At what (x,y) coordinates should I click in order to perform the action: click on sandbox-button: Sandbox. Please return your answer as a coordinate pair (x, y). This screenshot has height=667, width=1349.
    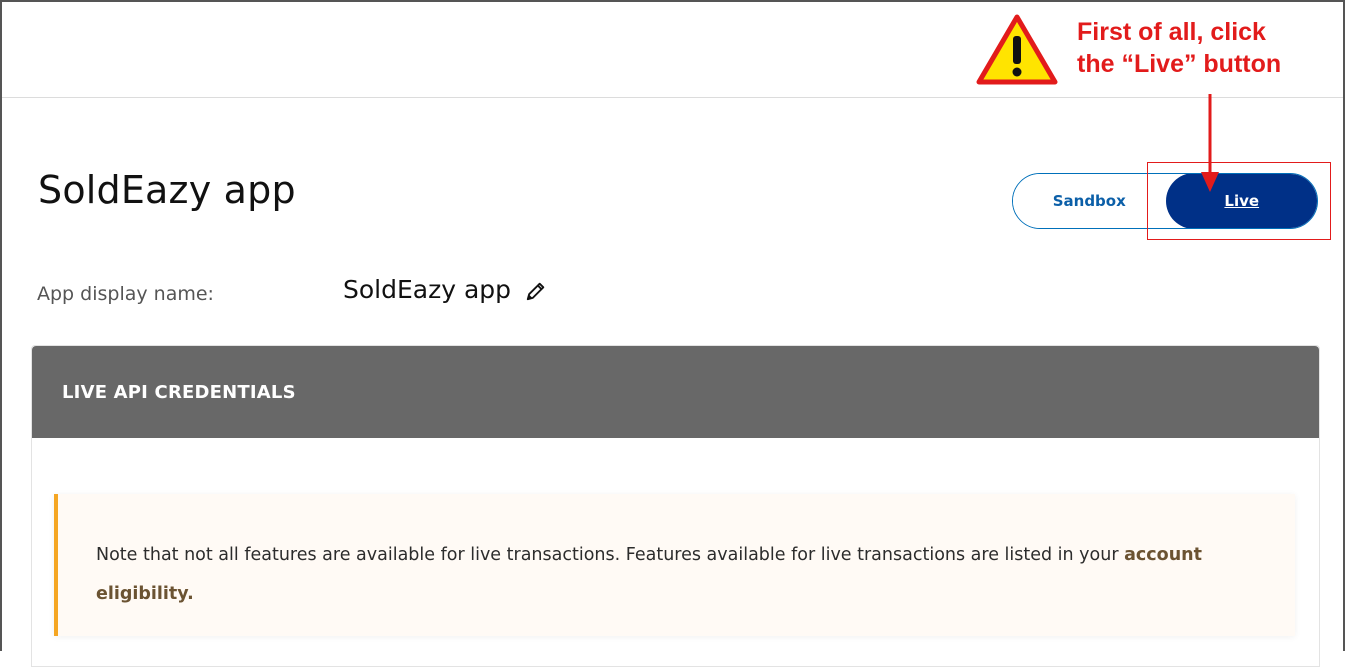
    Looking at the image, I should click on (1089, 201).